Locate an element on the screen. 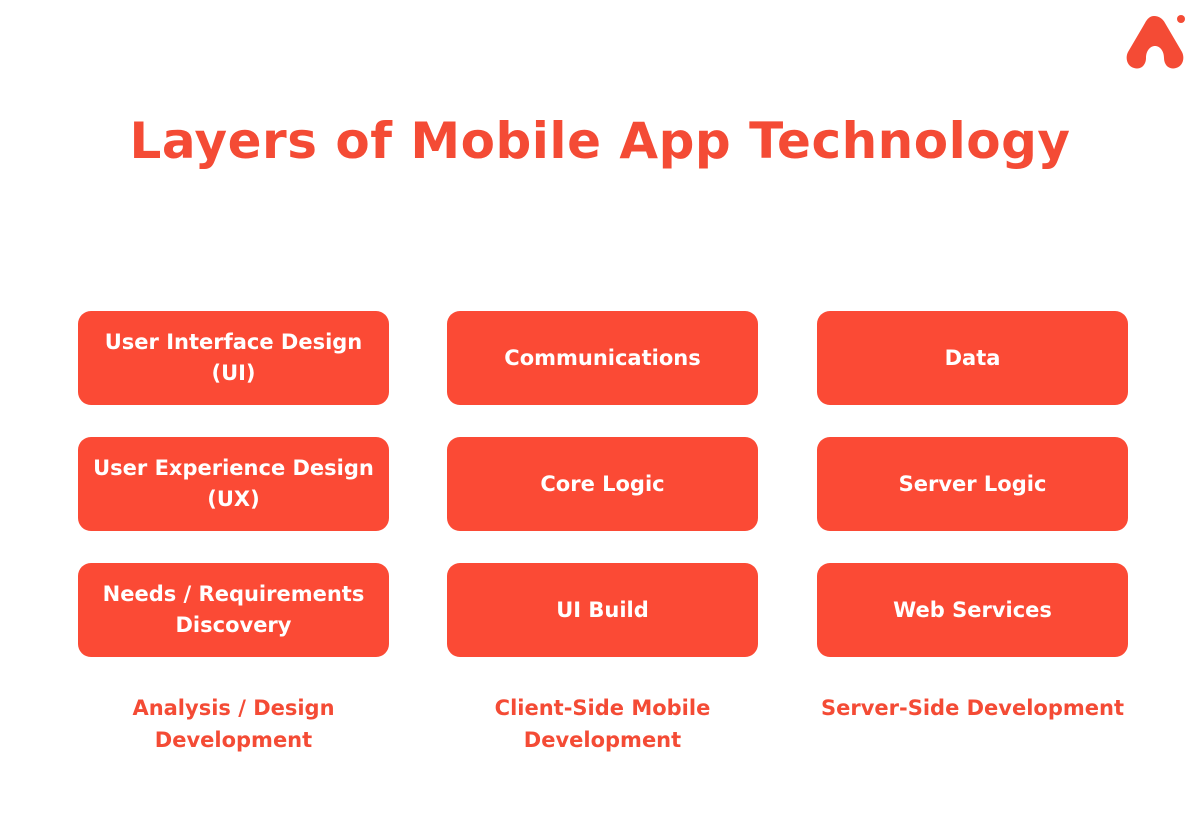 The height and width of the screenshot is (829, 1200). brand-logo-icon is located at coordinates (1155, 42).